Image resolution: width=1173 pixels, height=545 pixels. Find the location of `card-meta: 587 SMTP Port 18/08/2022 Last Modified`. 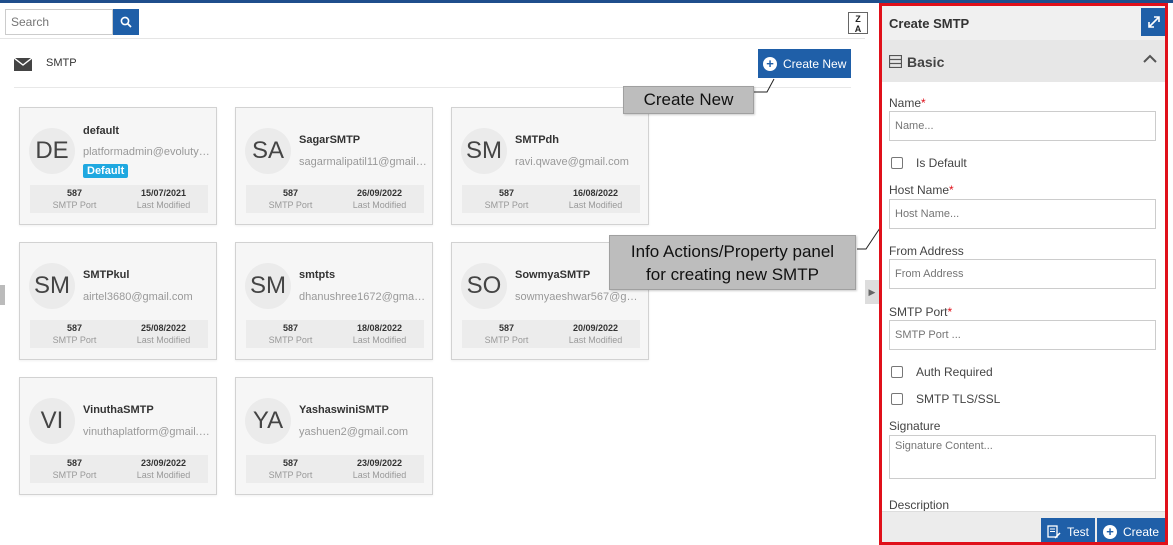

card-meta: 587 SMTP Port 18/08/2022 Last Modified is located at coordinates (335, 334).